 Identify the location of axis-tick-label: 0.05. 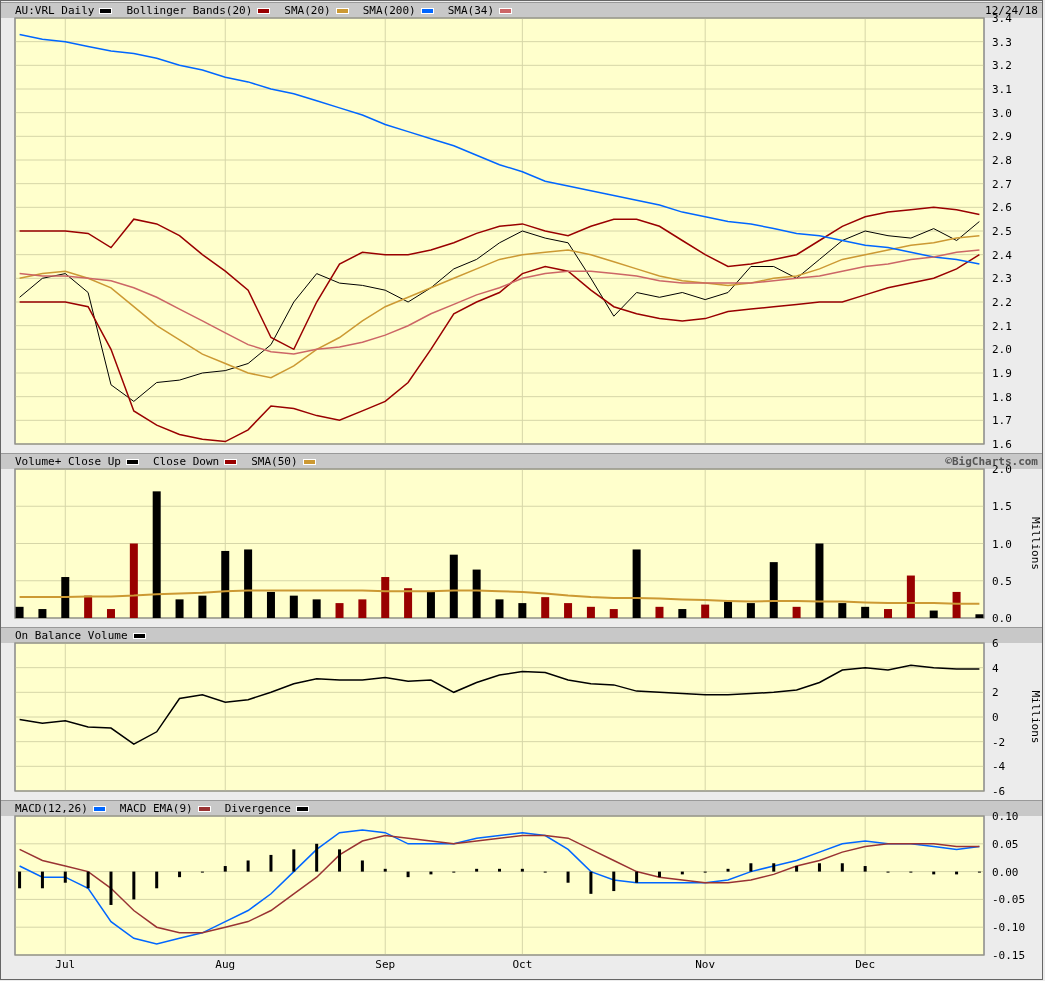
(1005, 844).